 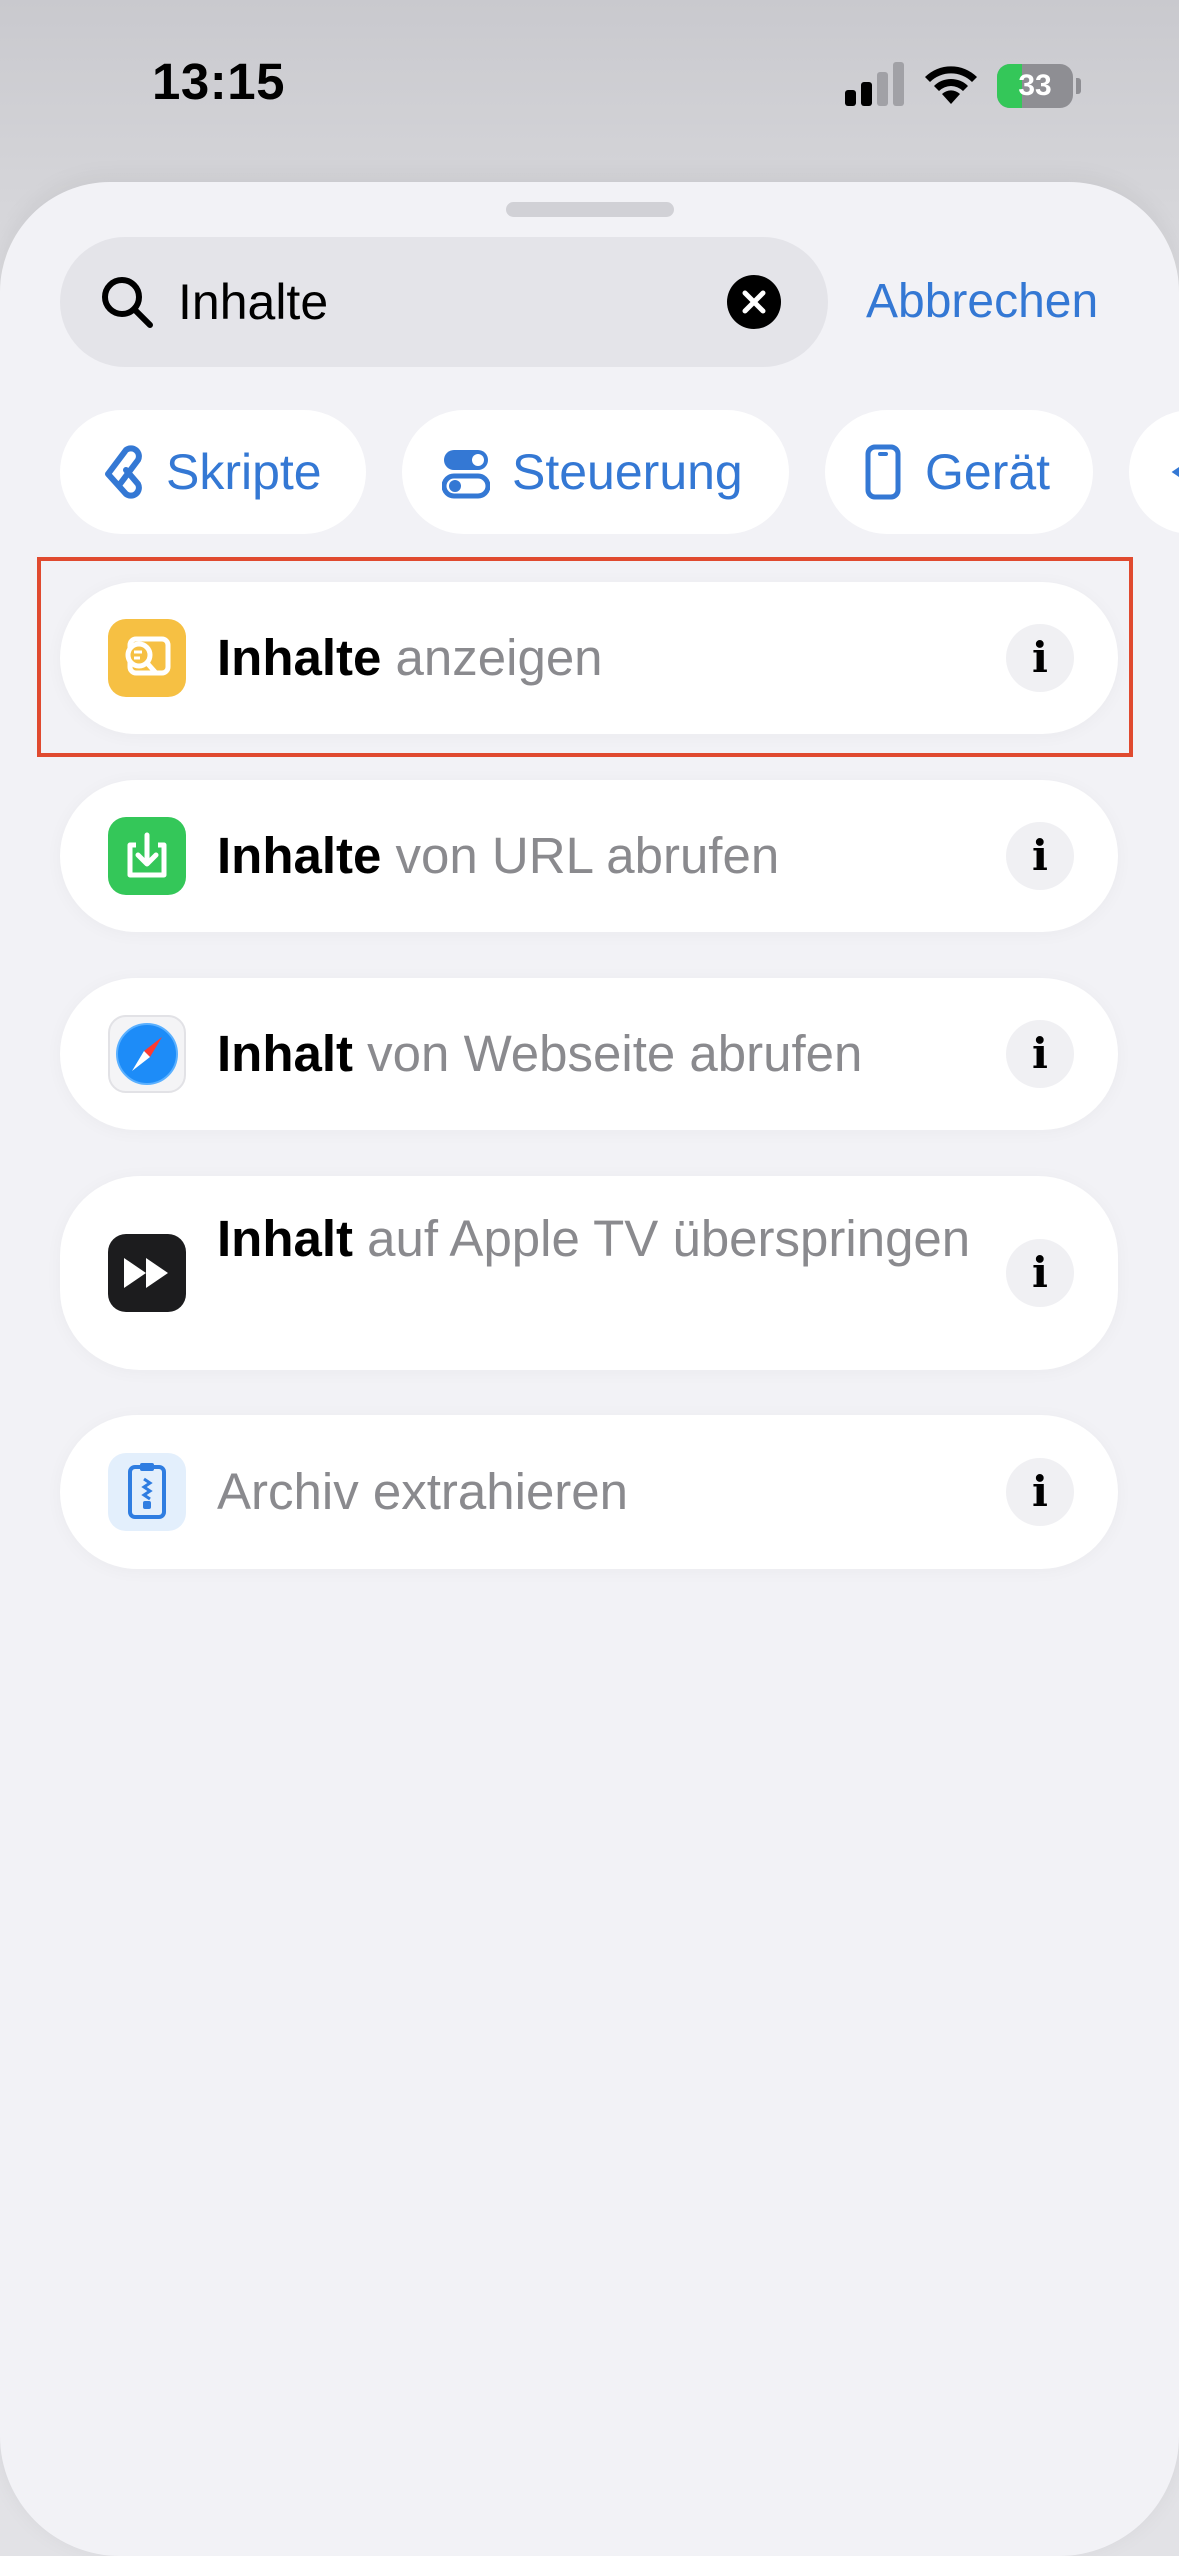 What do you see at coordinates (1175, 472) in the screenshot?
I see `partial-chip-icon` at bounding box center [1175, 472].